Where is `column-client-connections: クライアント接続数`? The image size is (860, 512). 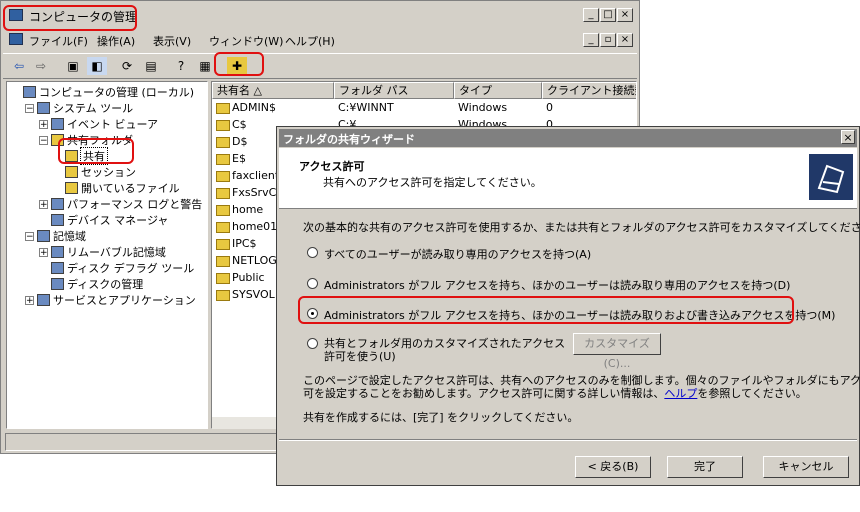 column-client-connections: クライアント接続数 is located at coordinates (589, 90).